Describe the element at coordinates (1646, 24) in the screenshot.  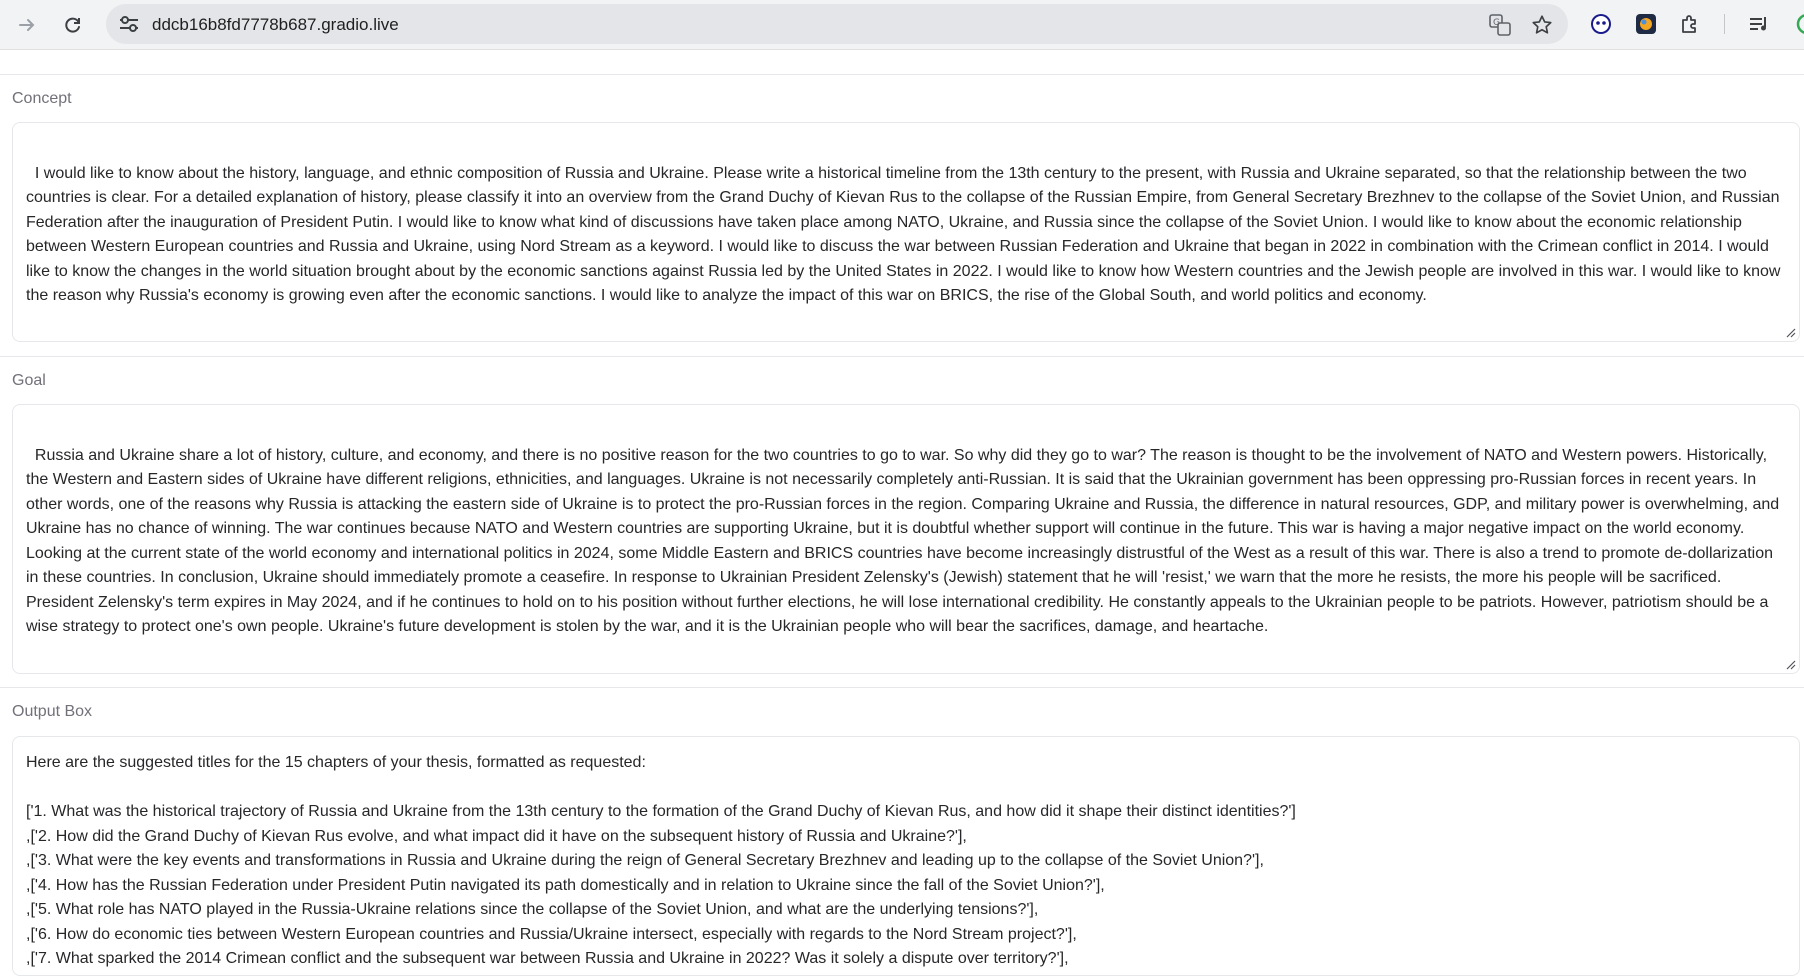
I see `extension-colorful-icon` at that location.